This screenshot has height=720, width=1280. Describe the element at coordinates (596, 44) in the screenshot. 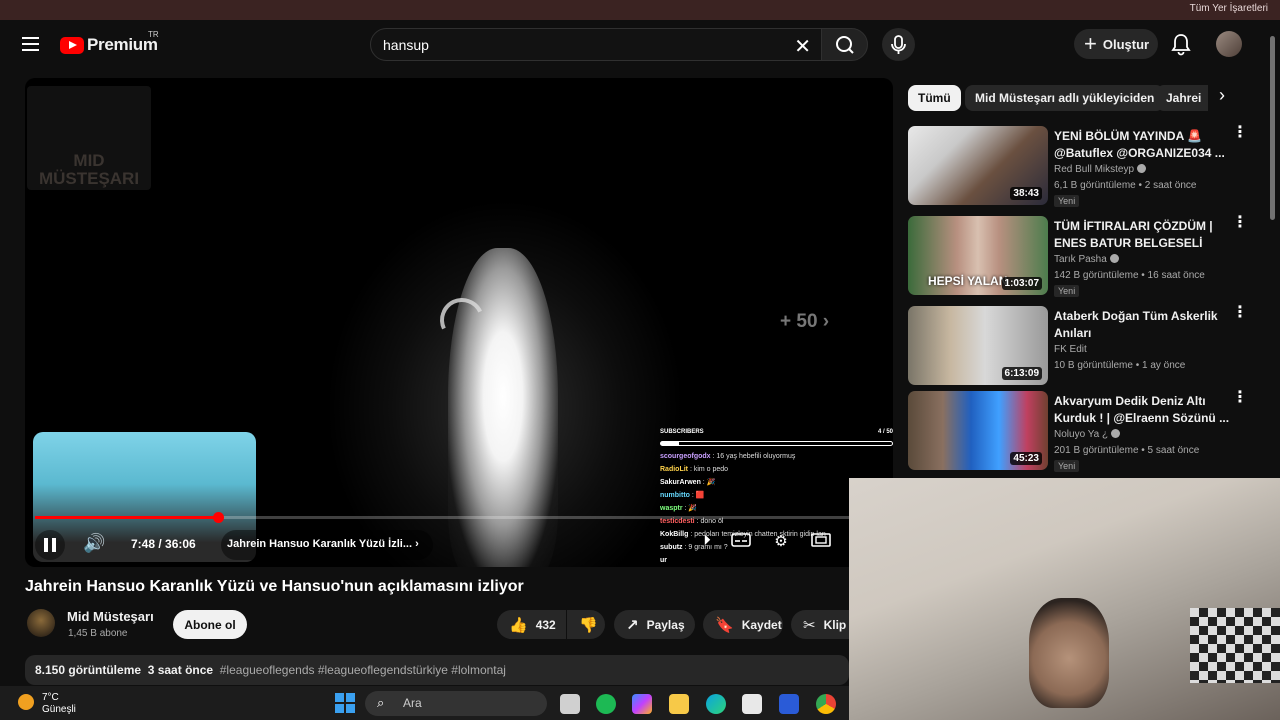

I see `search-input: hansup ✕` at that location.